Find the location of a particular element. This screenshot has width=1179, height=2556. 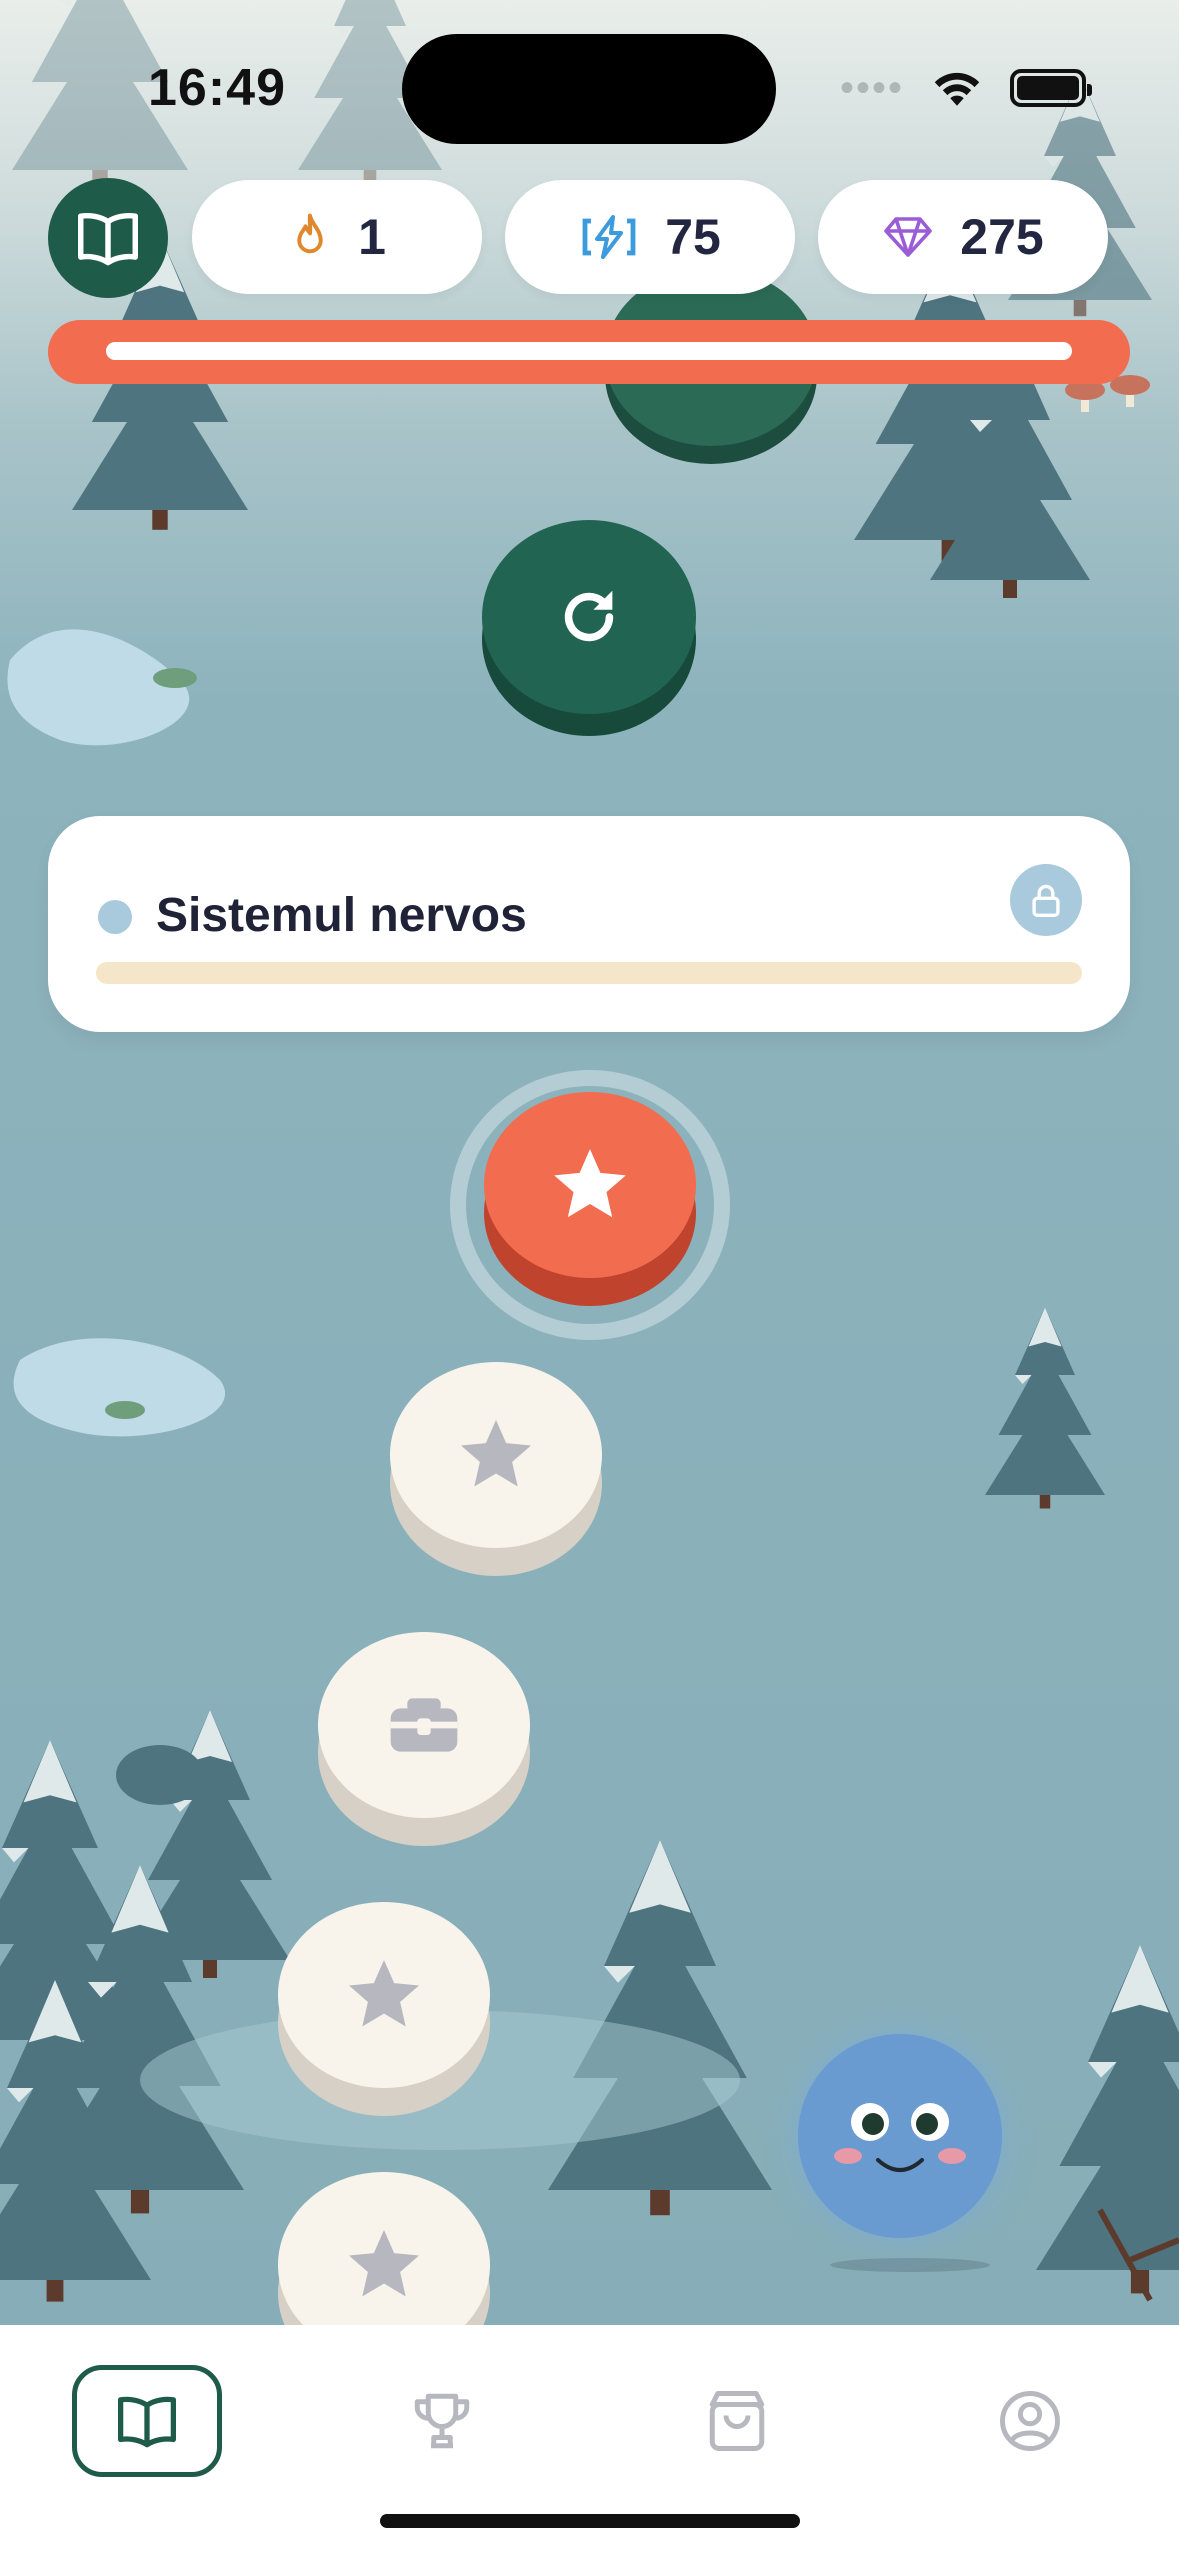

status-icons: •••• is located at coordinates (966, 88).